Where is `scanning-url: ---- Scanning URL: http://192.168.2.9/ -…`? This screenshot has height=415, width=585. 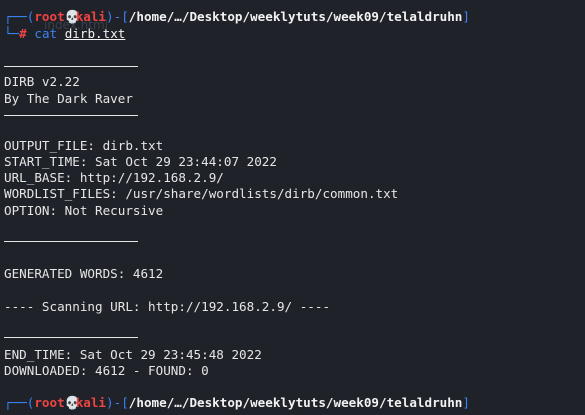
scanning-url: ---- Scanning URL: http://192.168.2.9/ -… is located at coordinates (167, 306).